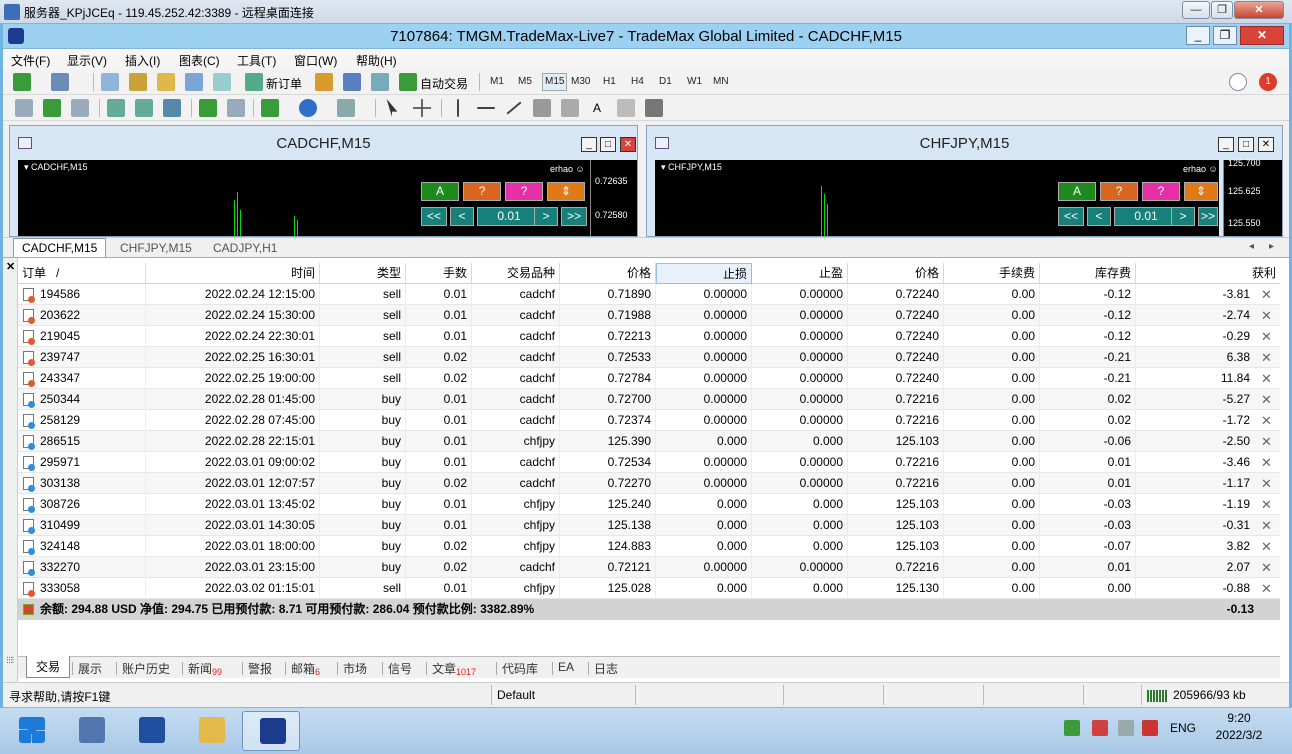 This screenshot has width=1292, height=754. What do you see at coordinates (376, 60) in the screenshot?
I see `menu-help: 帮助(H)` at bounding box center [376, 60].